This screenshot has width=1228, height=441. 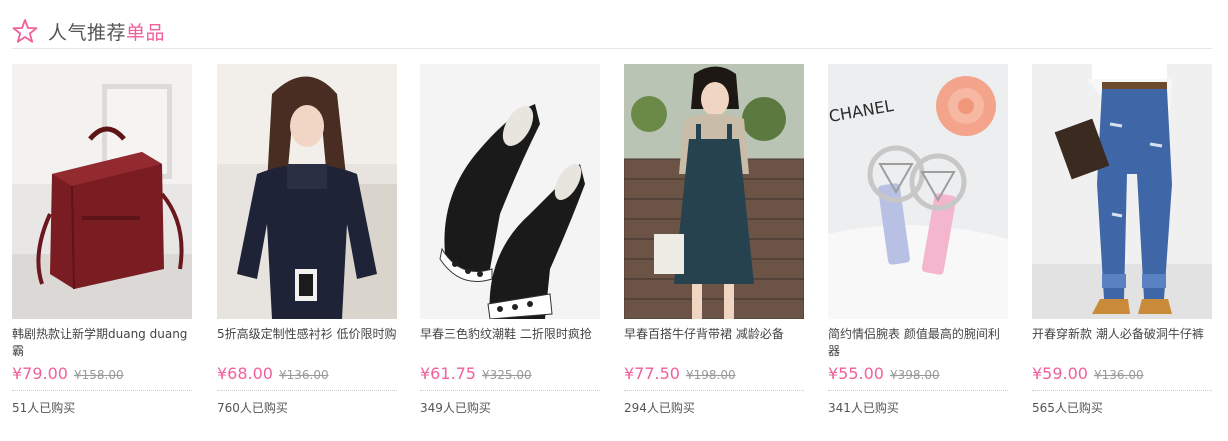 I want to click on product-card: 5折高级定制性感衬衫 低价限时购 ¥68.00 ¥136.00 760人已购买, so click(x=307, y=244).